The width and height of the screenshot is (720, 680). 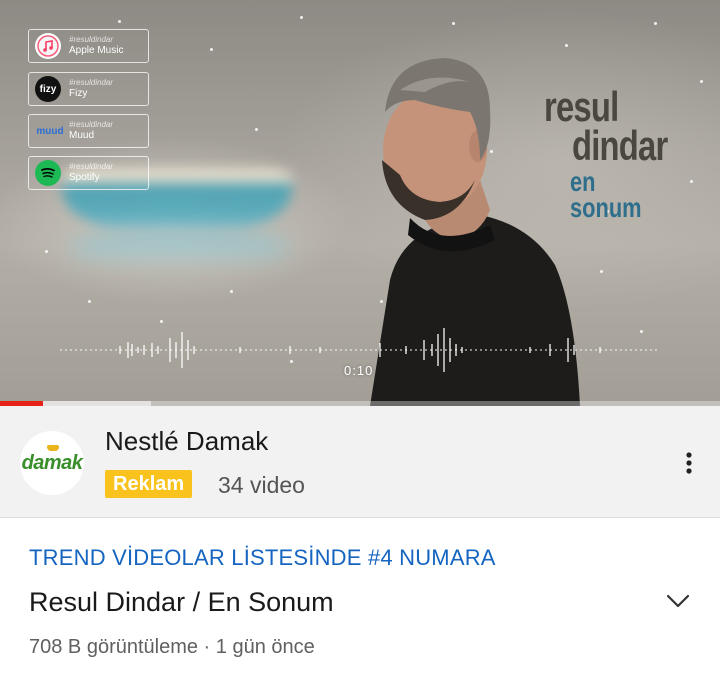 What do you see at coordinates (84, 177) in the screenshot?
I see `service-name: Spotify` at bounding box center [84, 177].